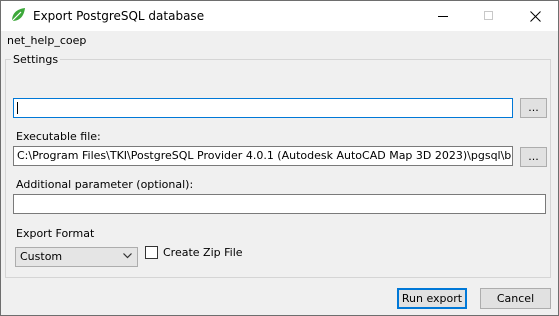 This screenshot has width=559, height=316. I want to click on export-format-label: Export Format, so click(55, 233).